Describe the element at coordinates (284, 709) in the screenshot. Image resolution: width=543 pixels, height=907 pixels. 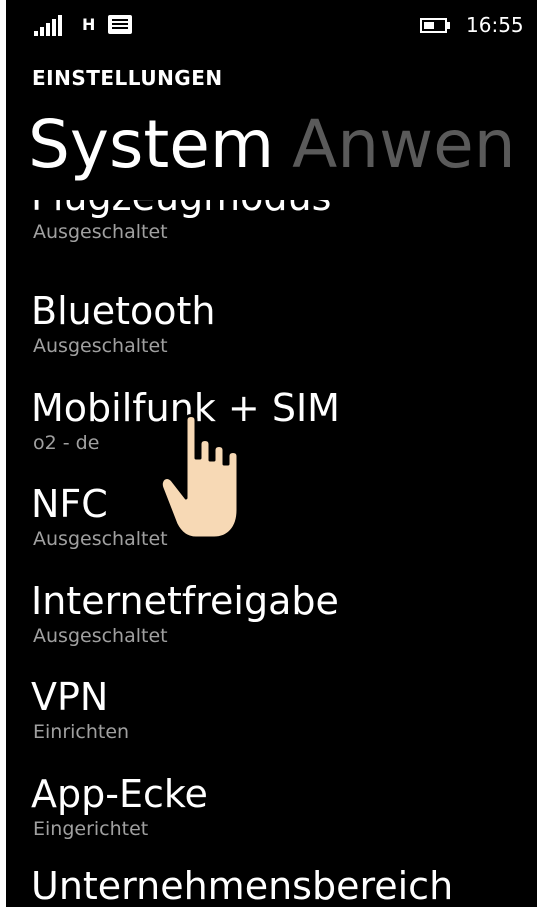
I see `list-item-vpn: VPN Einrichten` at that location.